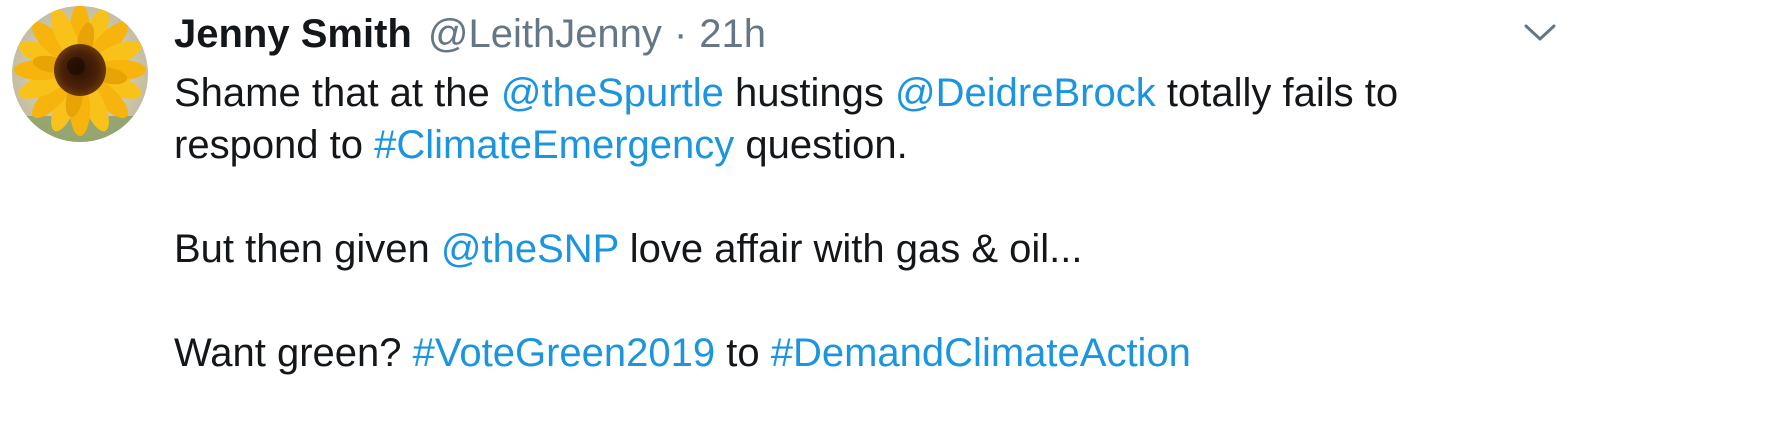 This screenshot has width=1778, height=444. Describe the element at coordinates (821, 145) in the screenshot. I see `text-segment: question.` at that location.